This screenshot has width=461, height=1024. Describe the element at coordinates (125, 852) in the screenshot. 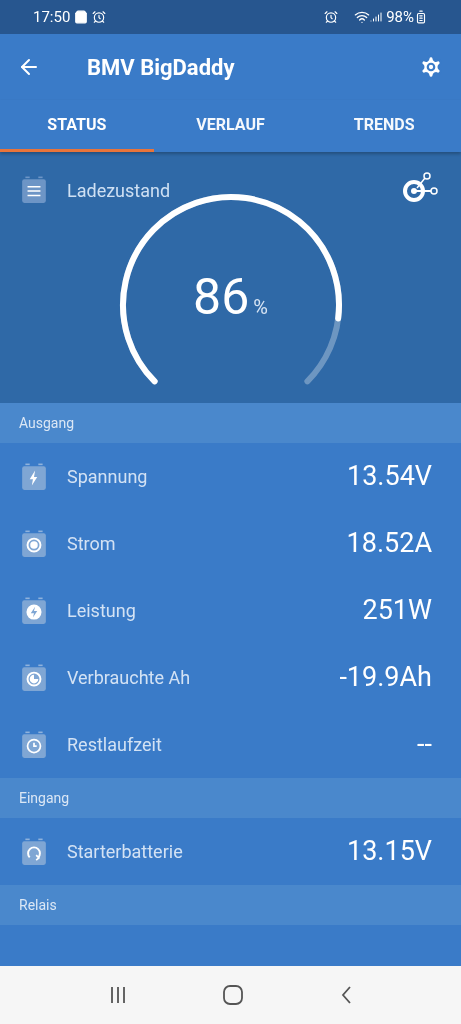

I see `row-label: Starterbatterie` at that location.